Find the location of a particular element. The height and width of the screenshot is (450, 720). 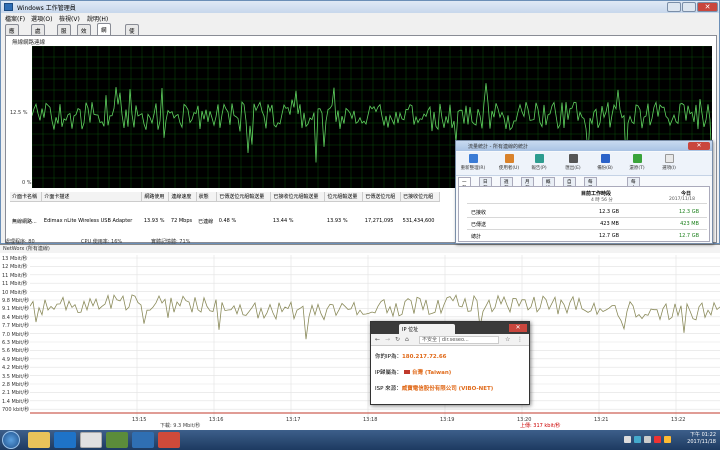

taskbar: 下午 01:22 2017/11/18 is located at coordinates (360, 440).